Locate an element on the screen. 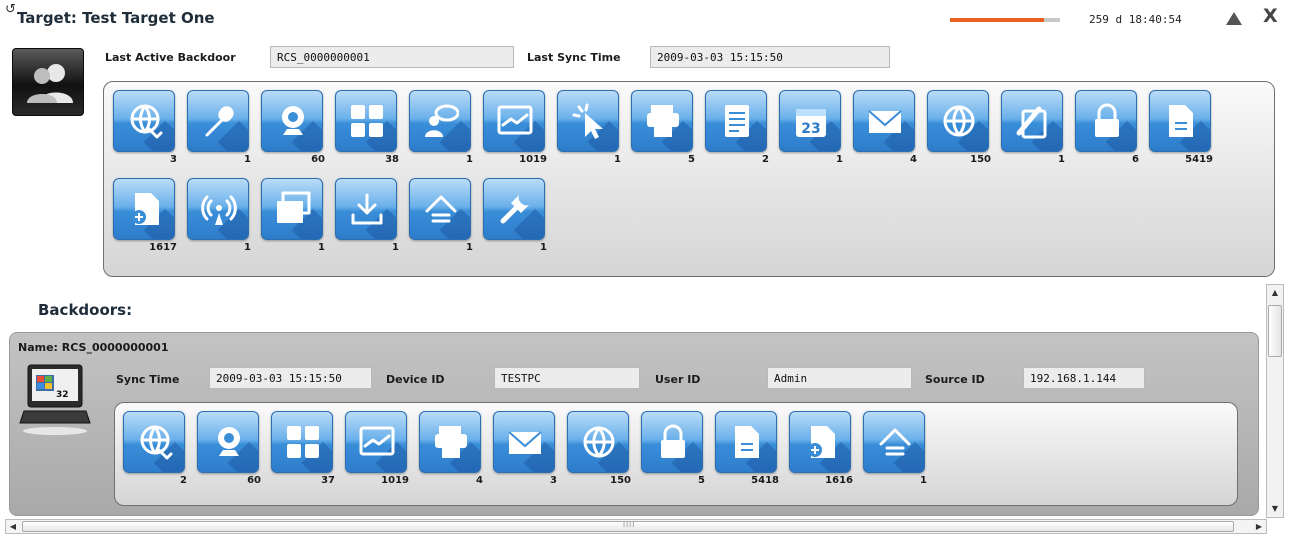 The image size is (1289, 536). vertical-scroll-thumb is located at coordinates (1275, 331).